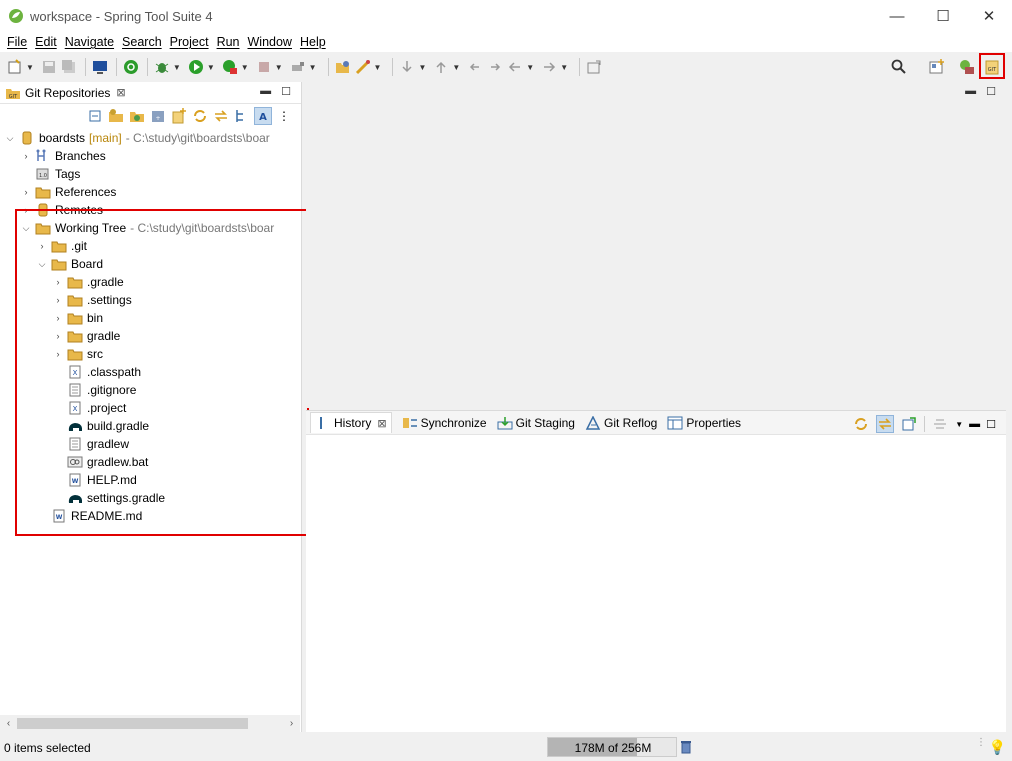 Image resolution: width=1012 pixels, height=761 pixels. I want to click on maximize-editor-icon: ☐, so click(991, 91).